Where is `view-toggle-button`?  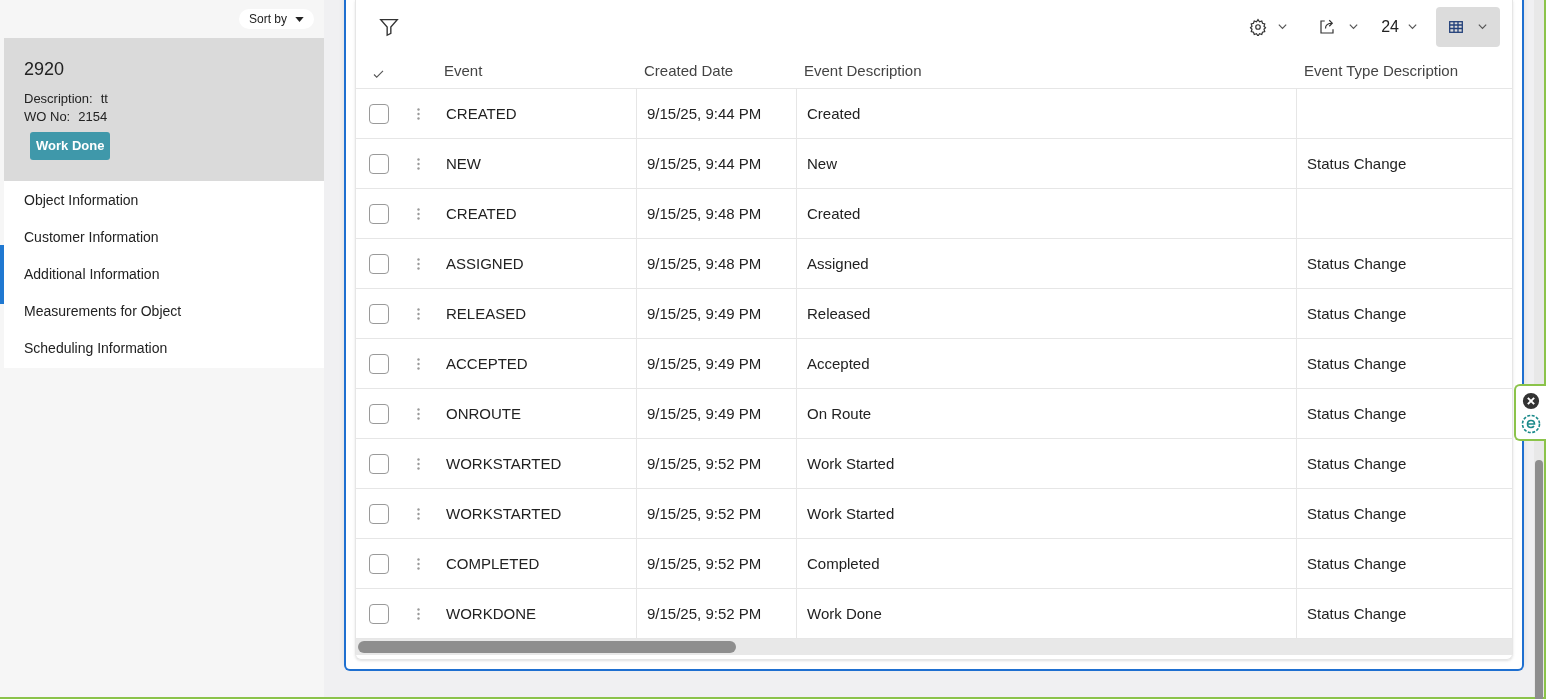 view-toggle-button is located at coordinates (1468, 26).